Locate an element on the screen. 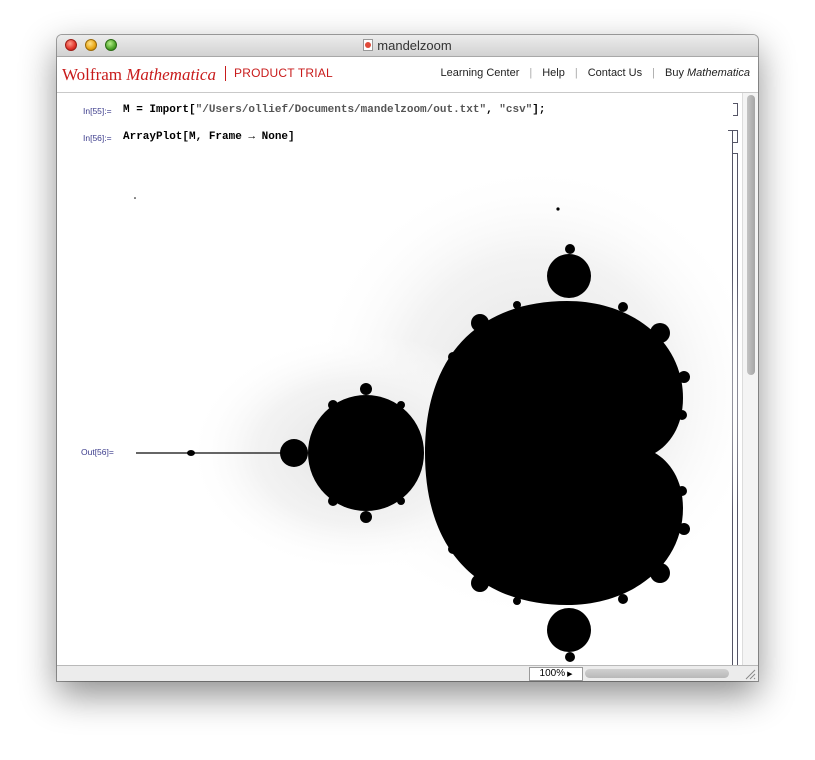 The image size is (815, 760). chevron-right-icon: ▶ is located at coordinates (570, 674).